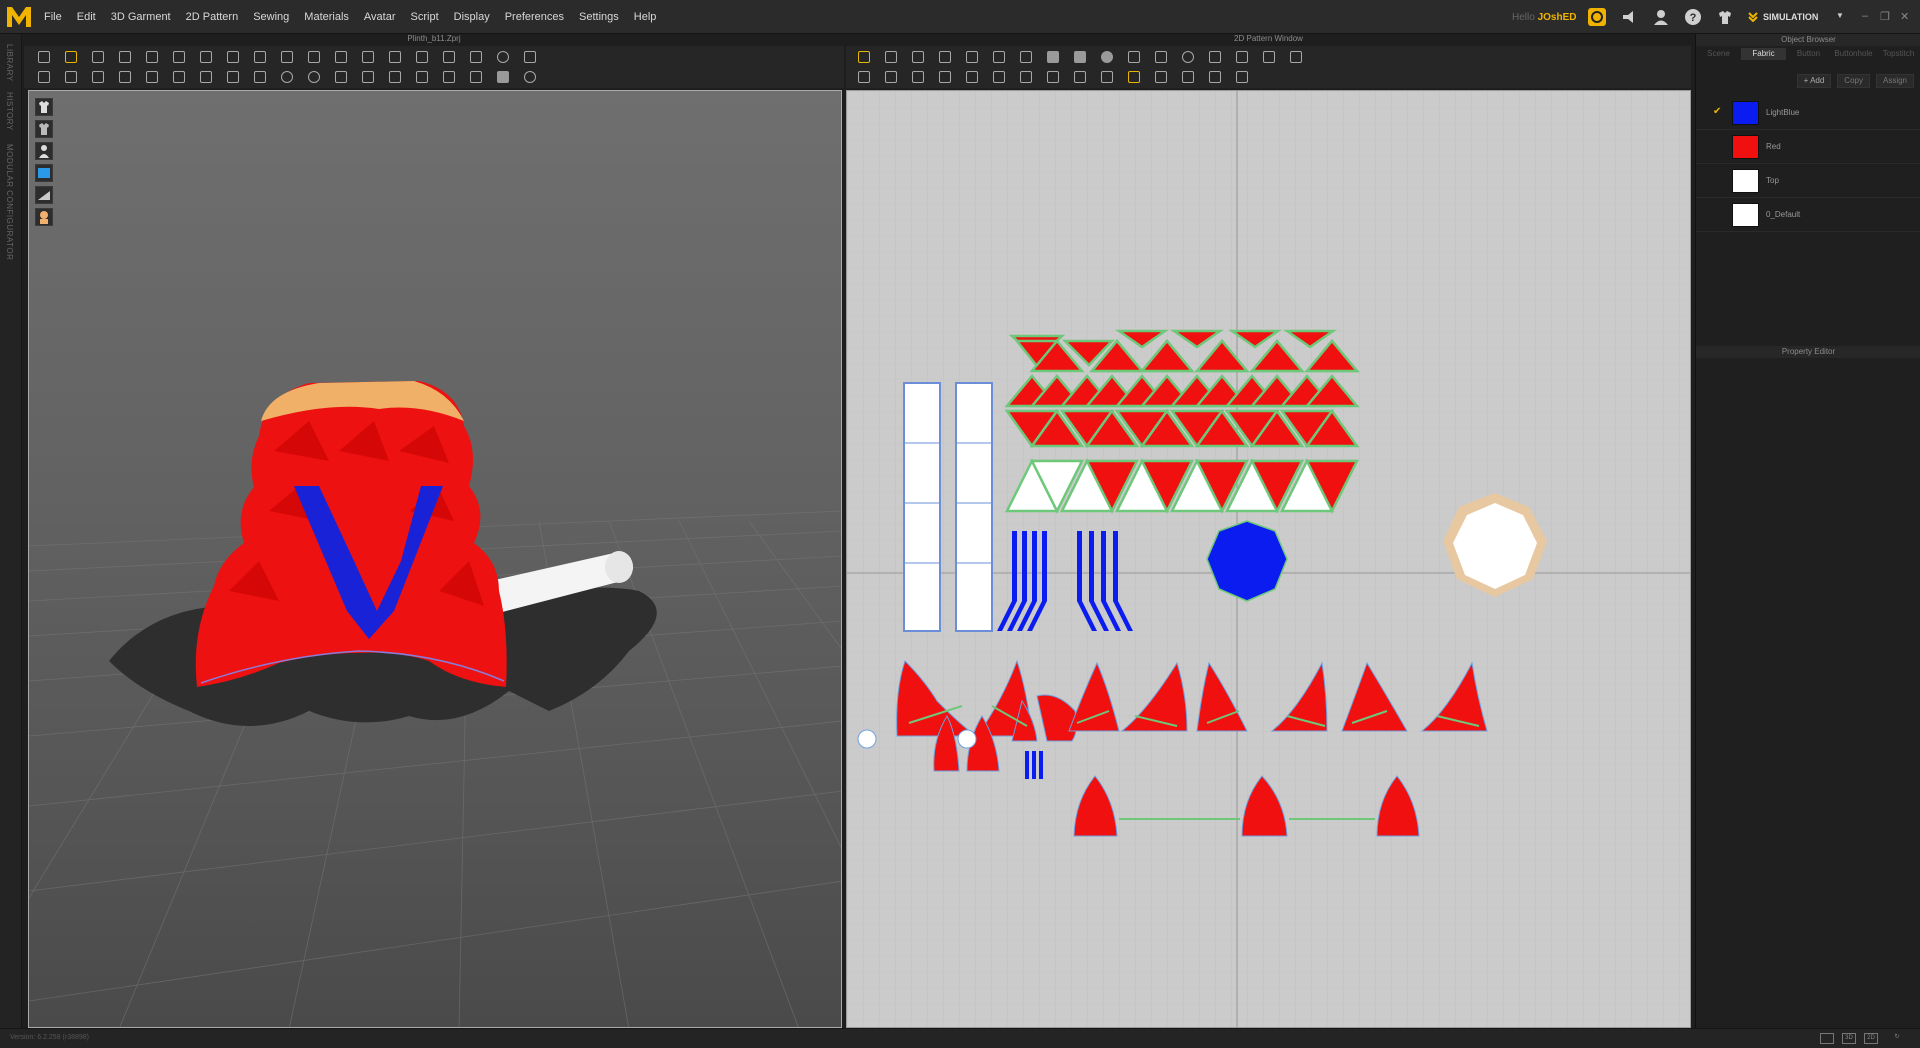  I want to click on circle-icon, so click(1106, 56).